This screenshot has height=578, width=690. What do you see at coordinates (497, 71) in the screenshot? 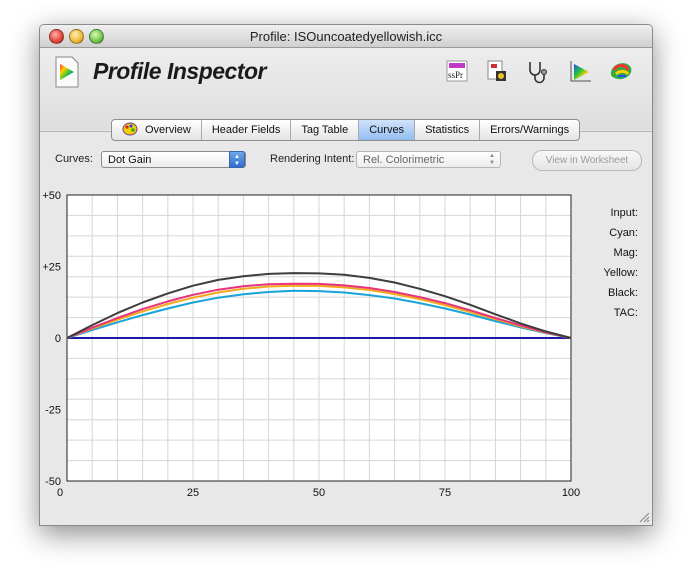
I see `document-script-icon` at bounding box center [497, 71].